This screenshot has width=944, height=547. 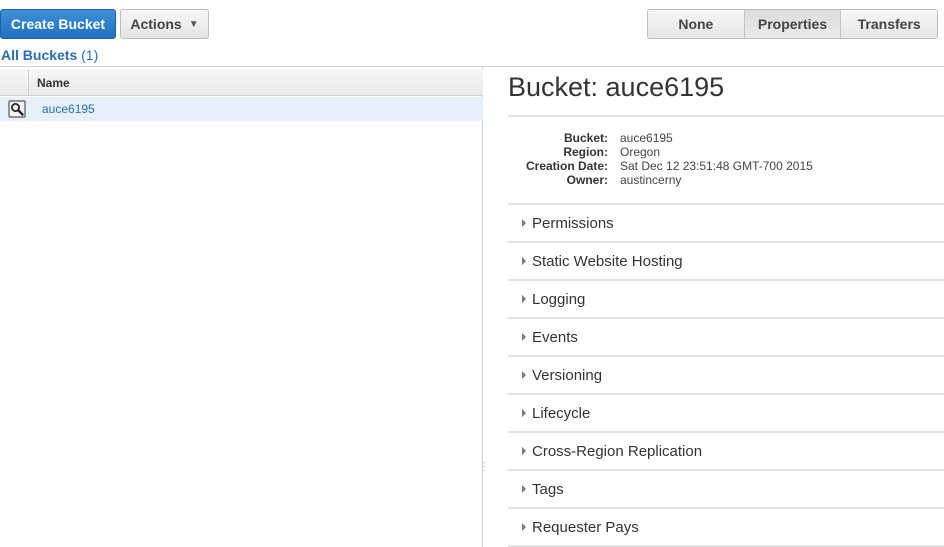 What do you see at coordinates (17, 109) in the screenshot?
I see `magnifier-icon` at bounding box center [17, 109].